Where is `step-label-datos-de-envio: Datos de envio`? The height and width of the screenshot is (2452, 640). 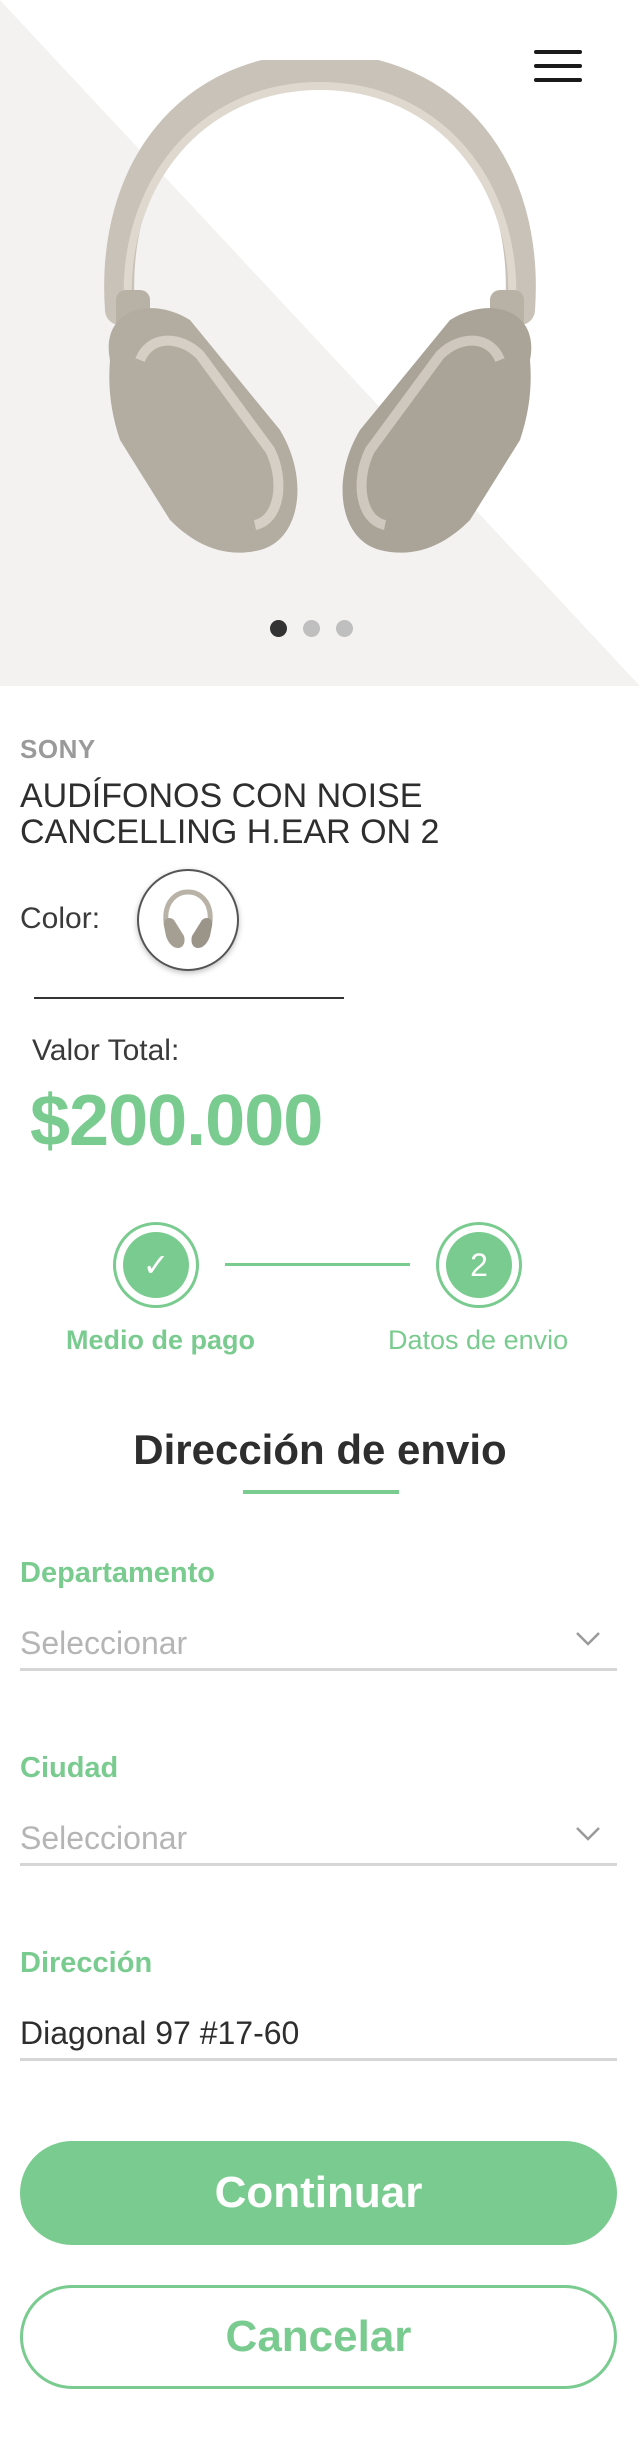
step-label-datos-de-envio: Datos de envio is located at coordinates (478, 1340).